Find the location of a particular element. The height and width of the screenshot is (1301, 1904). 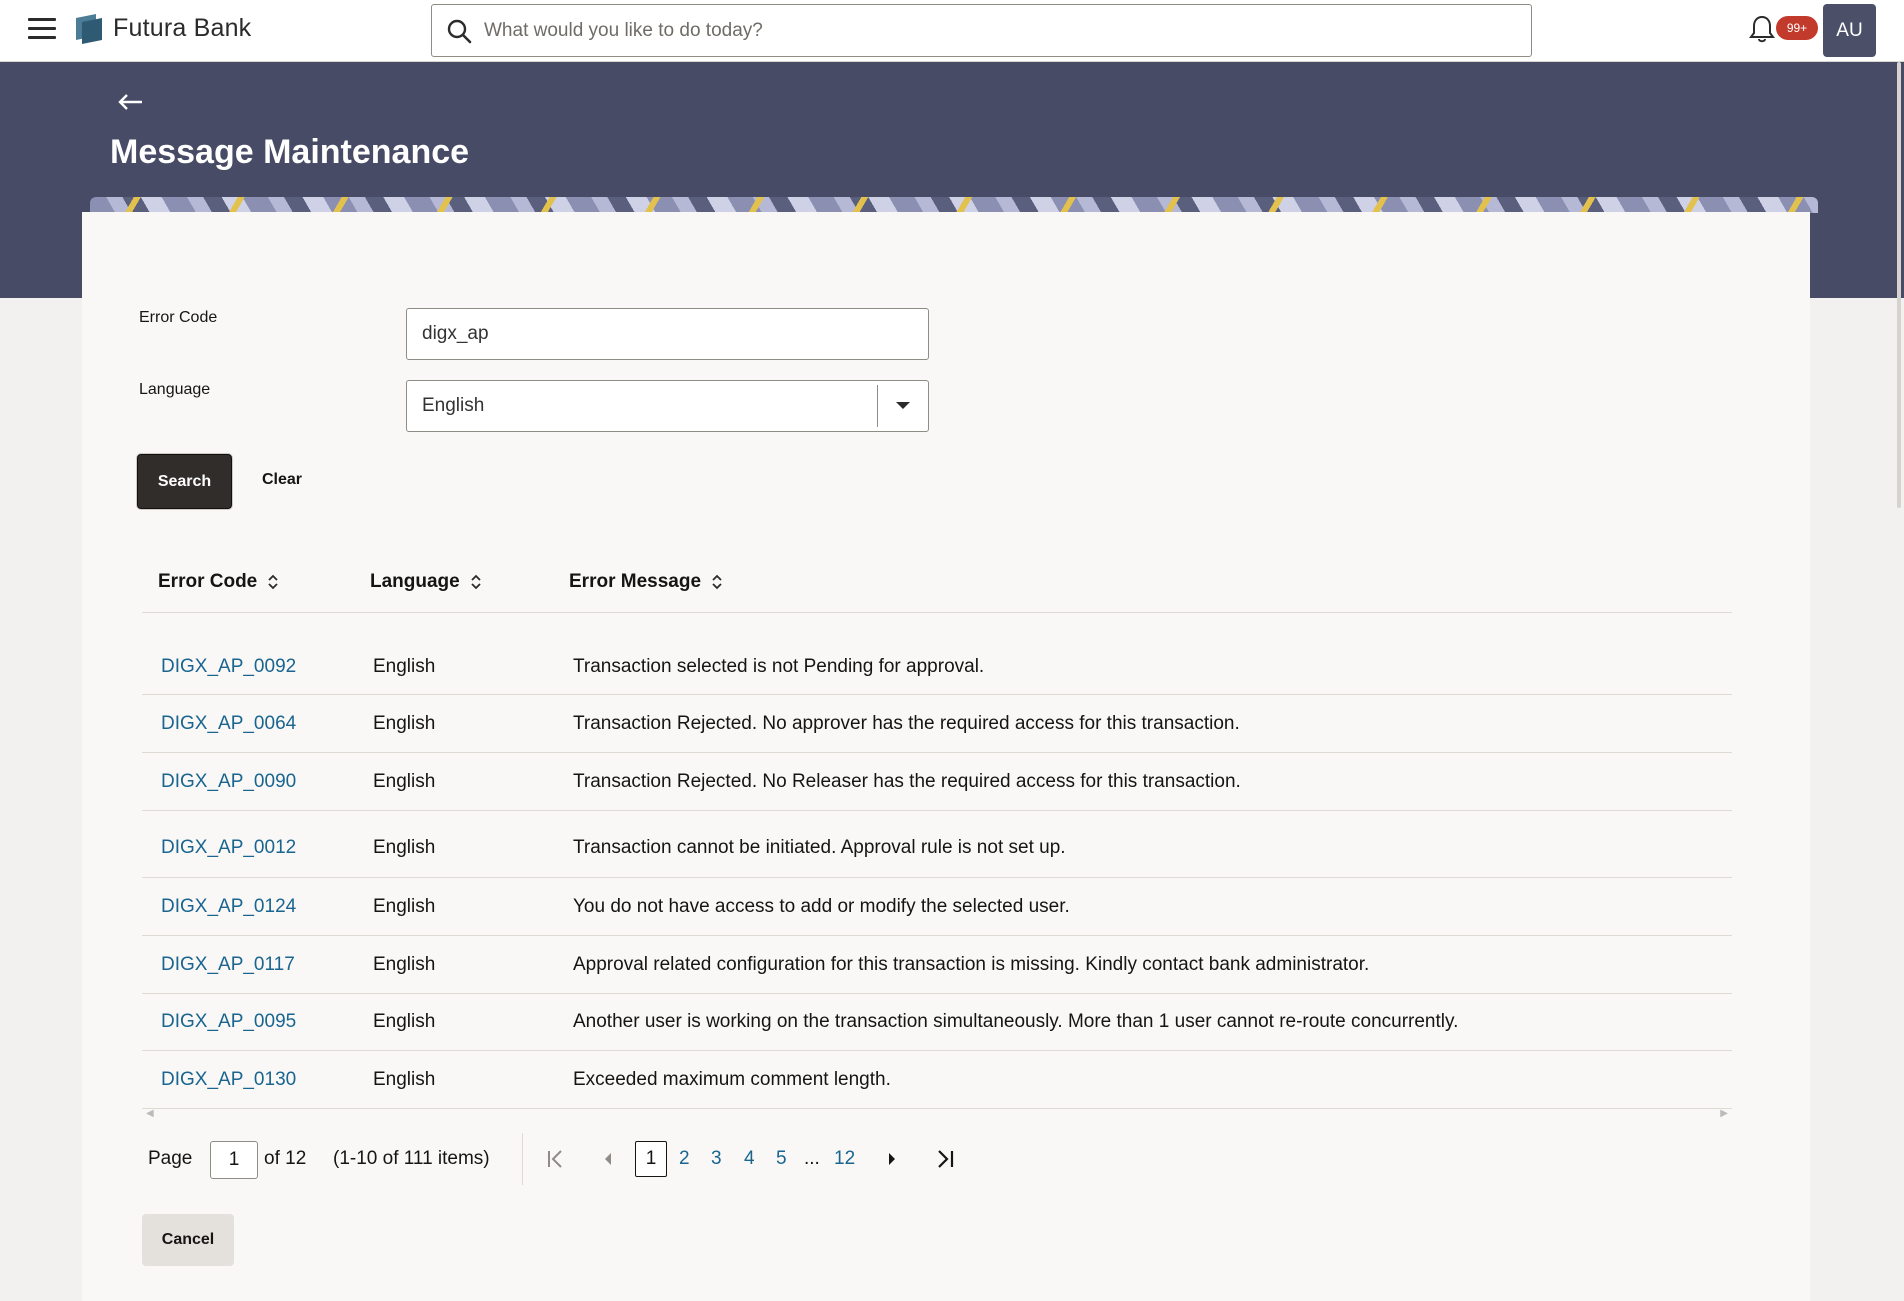

column-header-label: Language is located at coordinates (415, 581).